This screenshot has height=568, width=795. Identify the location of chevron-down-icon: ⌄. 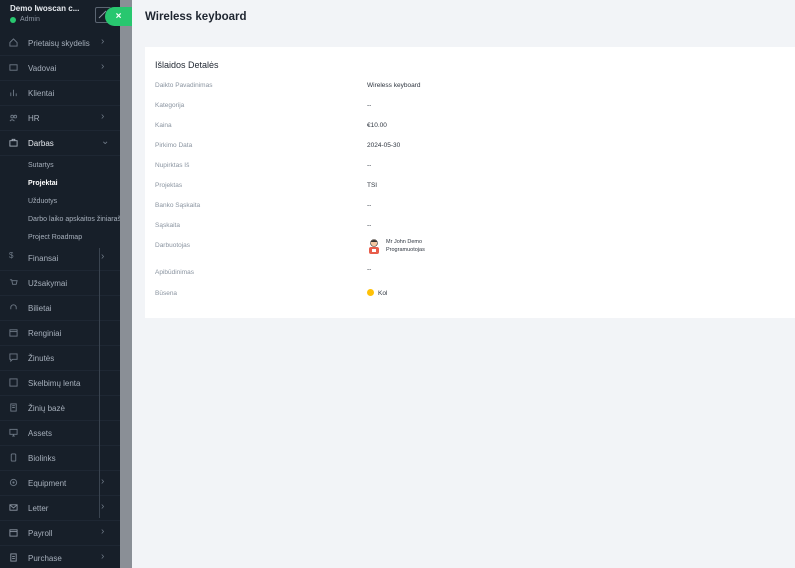
(105, 141).